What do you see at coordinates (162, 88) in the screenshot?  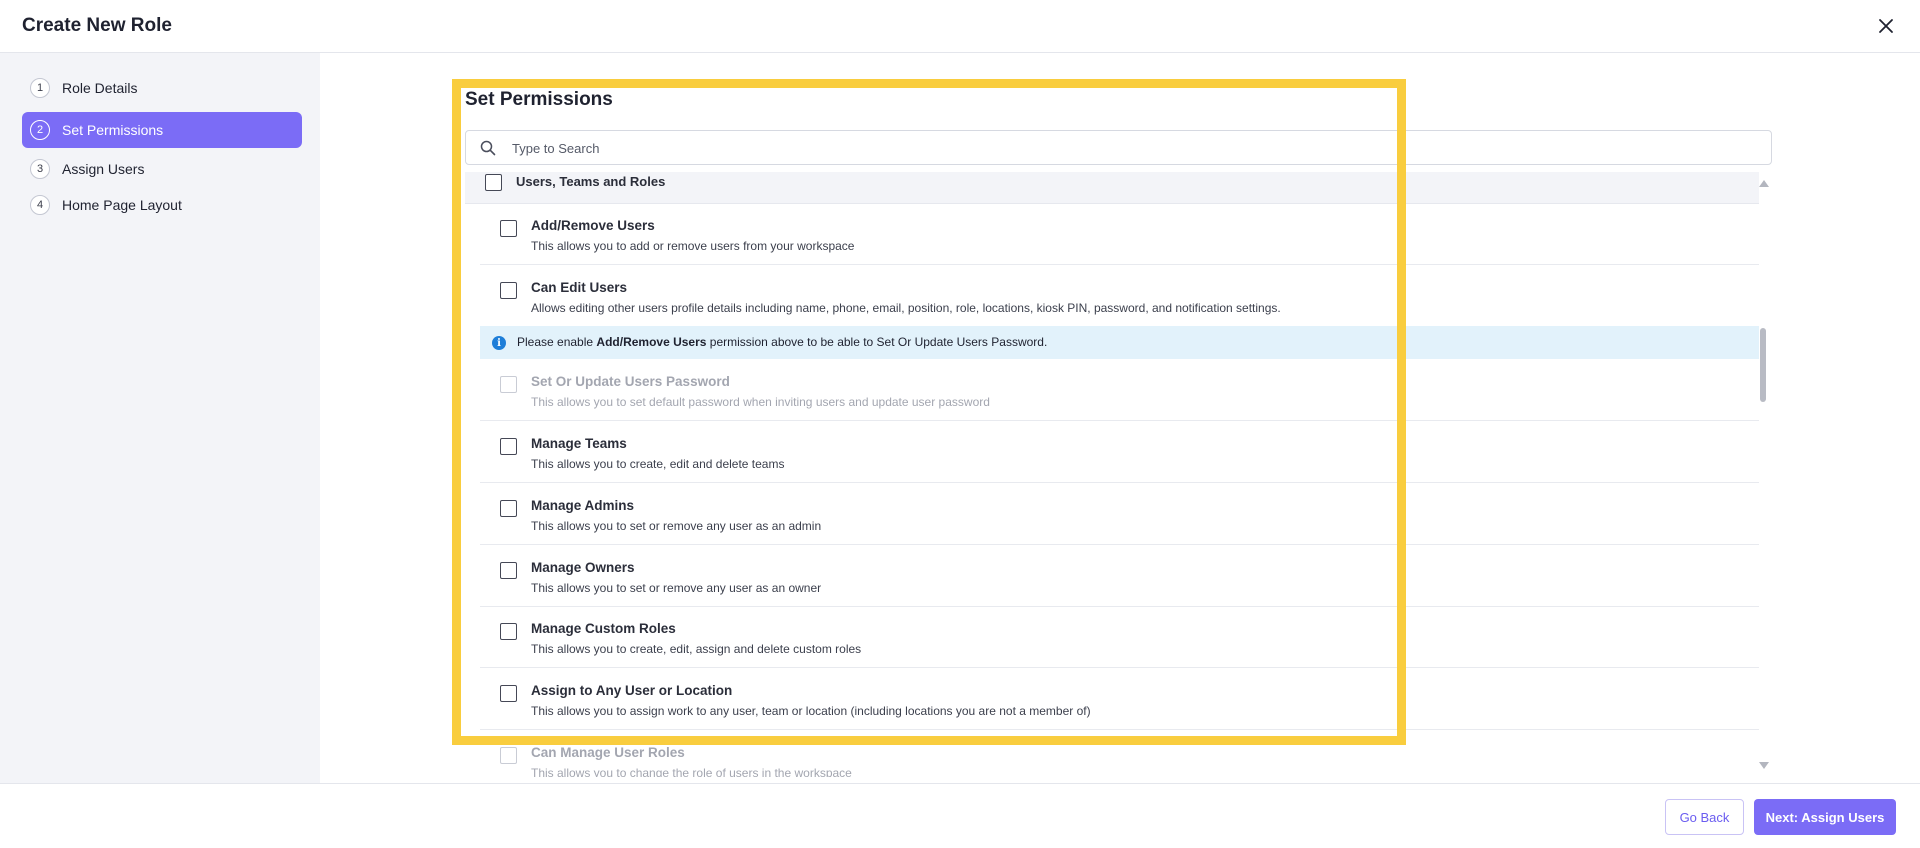 I see `step-role-details: 1 Role Details` at bounding box center [162, 88].